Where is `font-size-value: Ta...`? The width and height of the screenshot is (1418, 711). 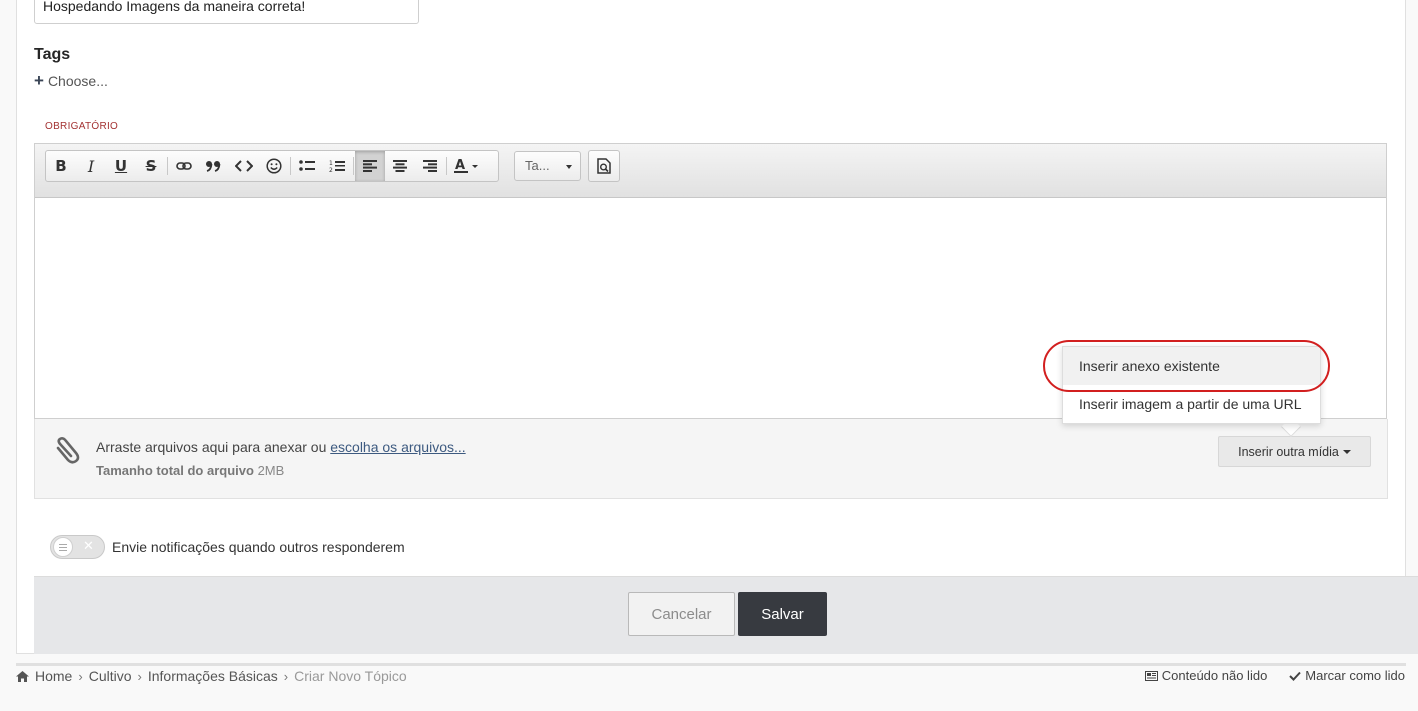
font-size-value: Ta... is located at coordinates (537, 165).